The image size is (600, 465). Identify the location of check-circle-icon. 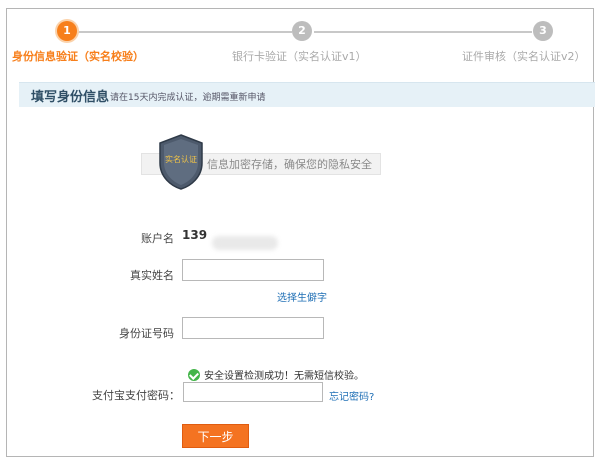
(194, 375).